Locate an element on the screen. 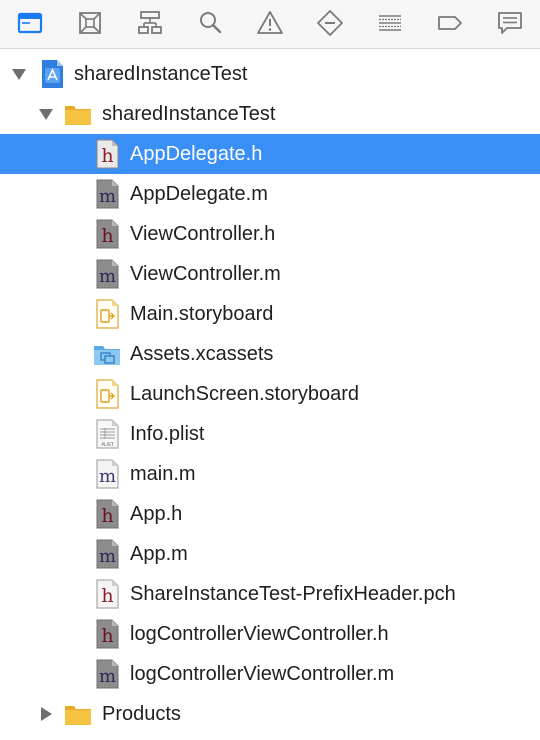  breakpoint-navigator-button is located at coordinates (450, 23).